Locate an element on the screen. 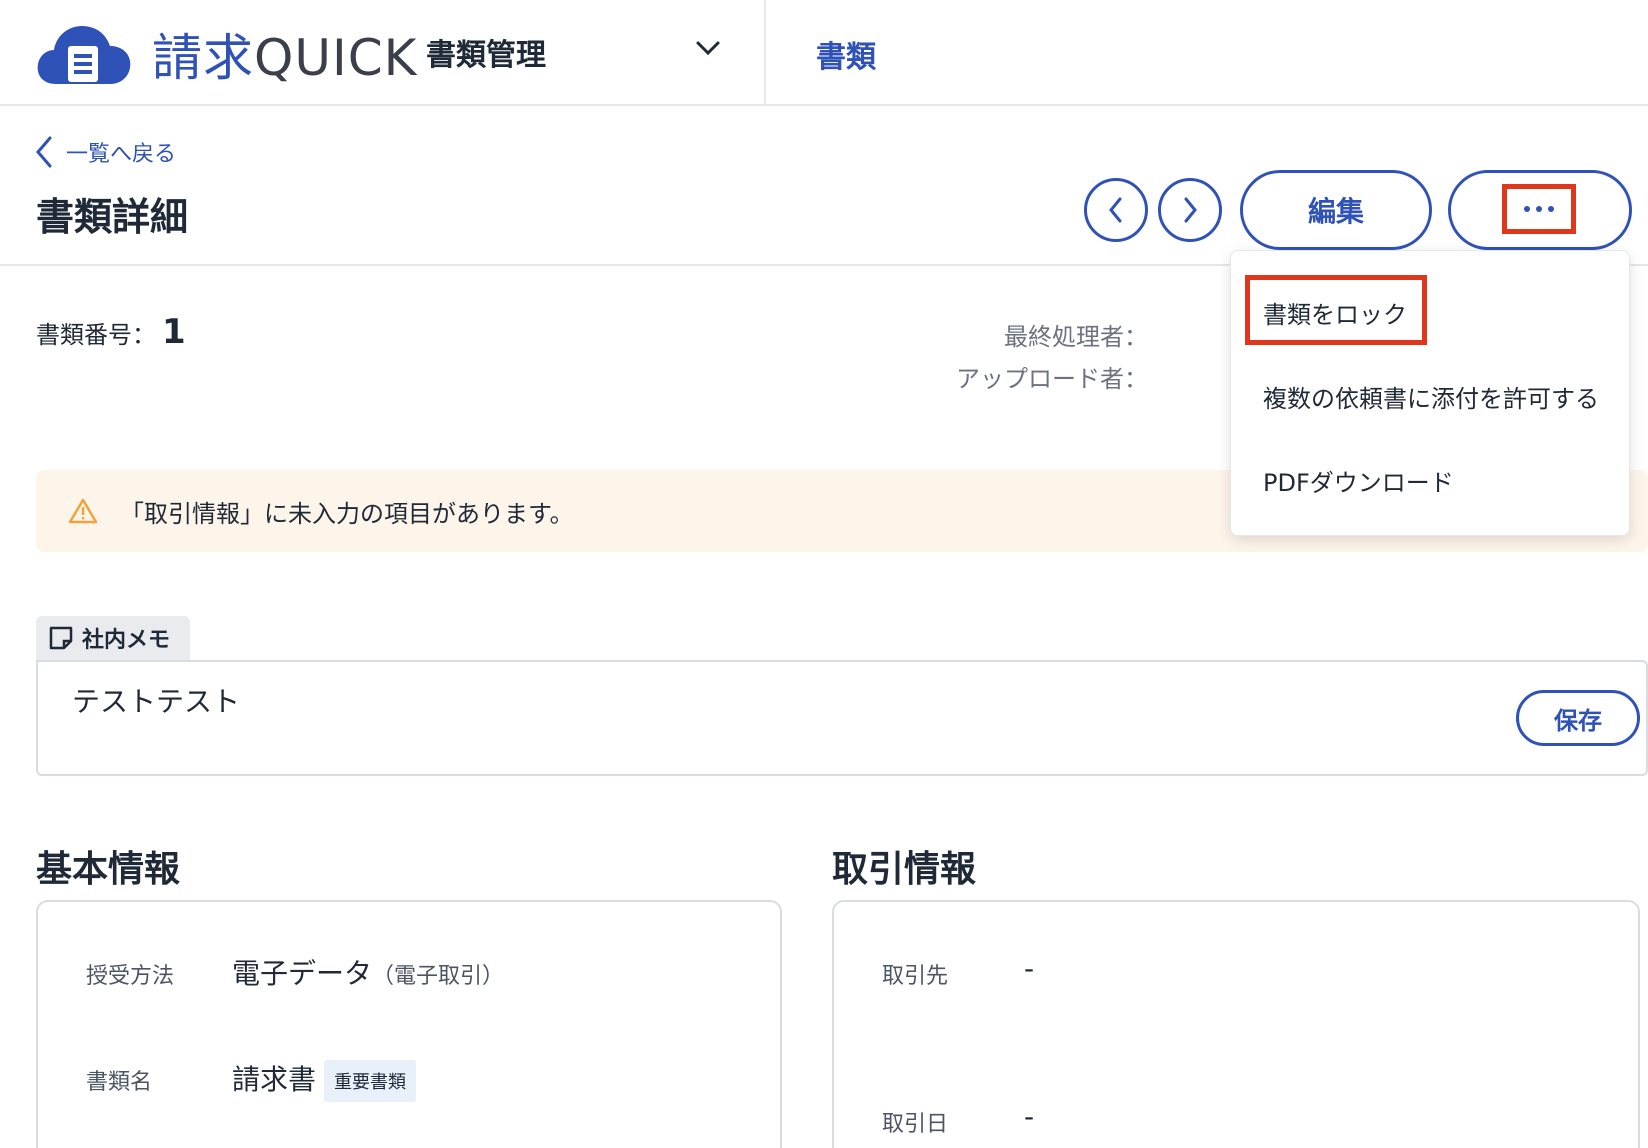  chevron-right-icon is located at coordinates (1190, 210).